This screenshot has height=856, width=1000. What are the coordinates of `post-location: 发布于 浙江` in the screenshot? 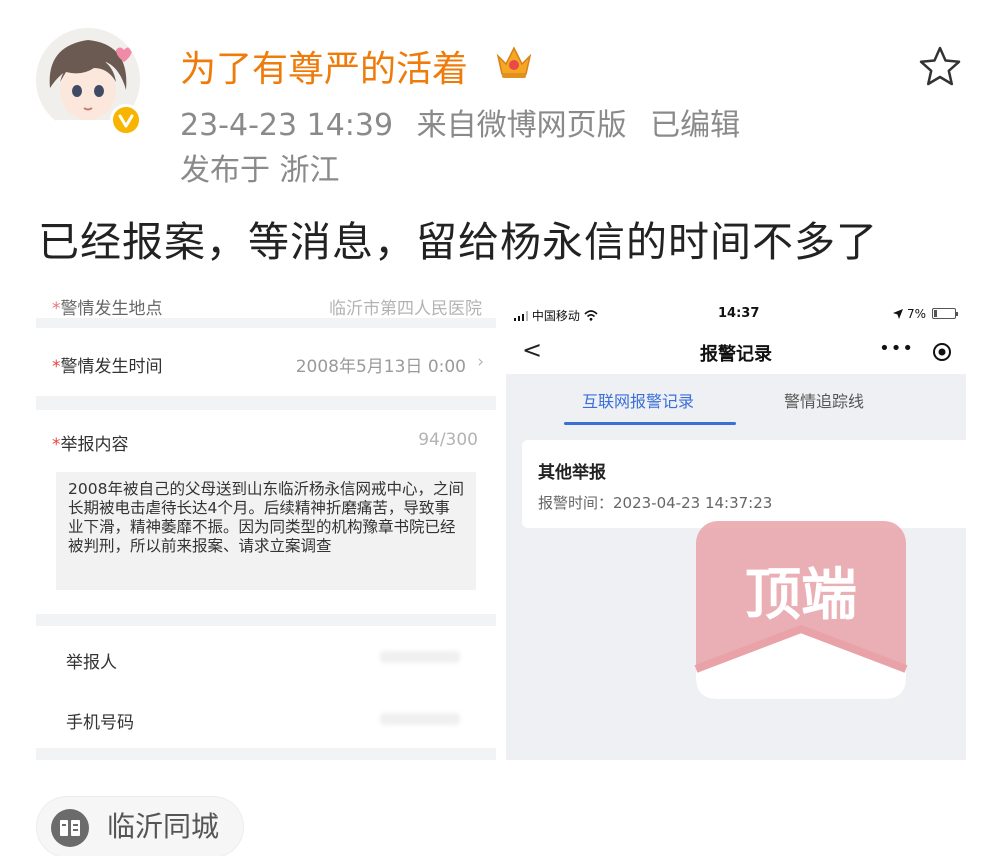 It's located at (260, 170).